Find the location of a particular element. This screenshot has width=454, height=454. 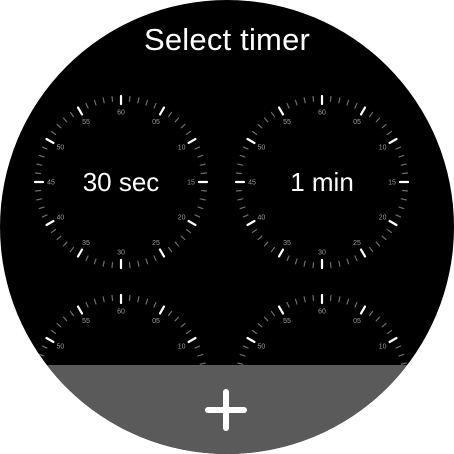

page-title: Select timer is located at coordinates (227, 39).